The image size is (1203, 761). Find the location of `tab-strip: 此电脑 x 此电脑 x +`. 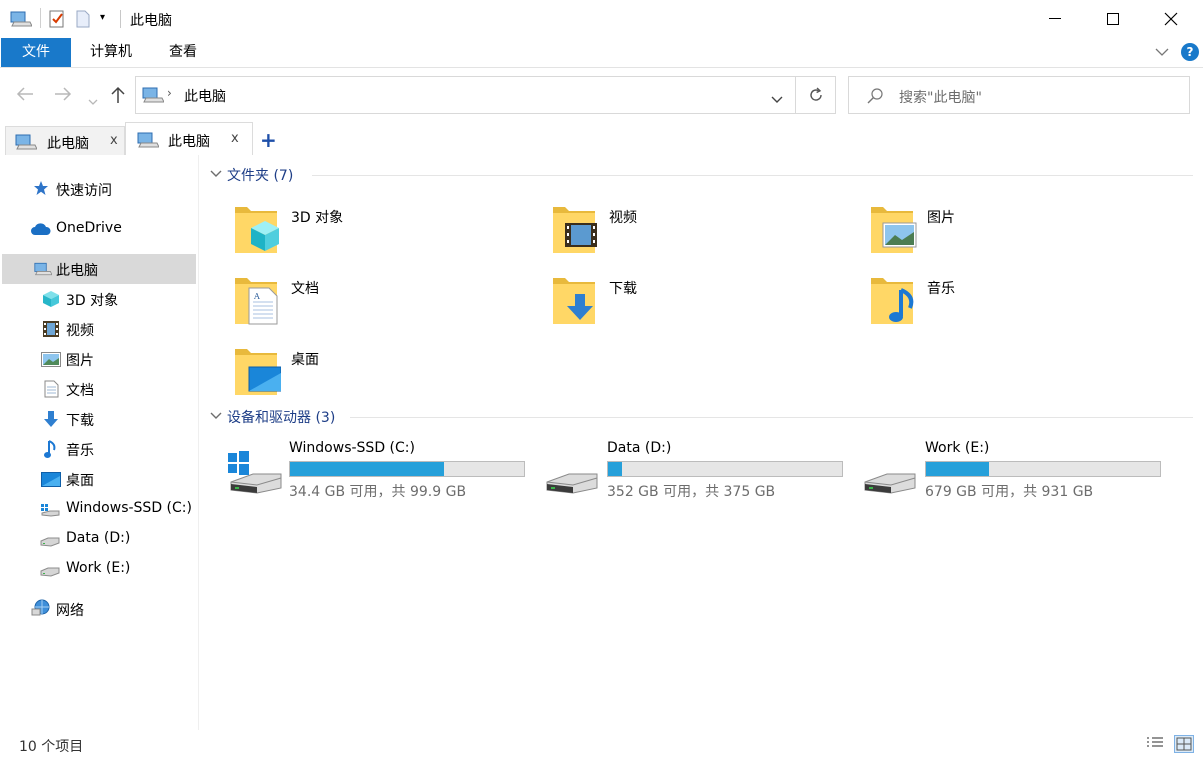

tab-strip: 此电脑 x 此电脑 x + is located at coordinates (601, 138).